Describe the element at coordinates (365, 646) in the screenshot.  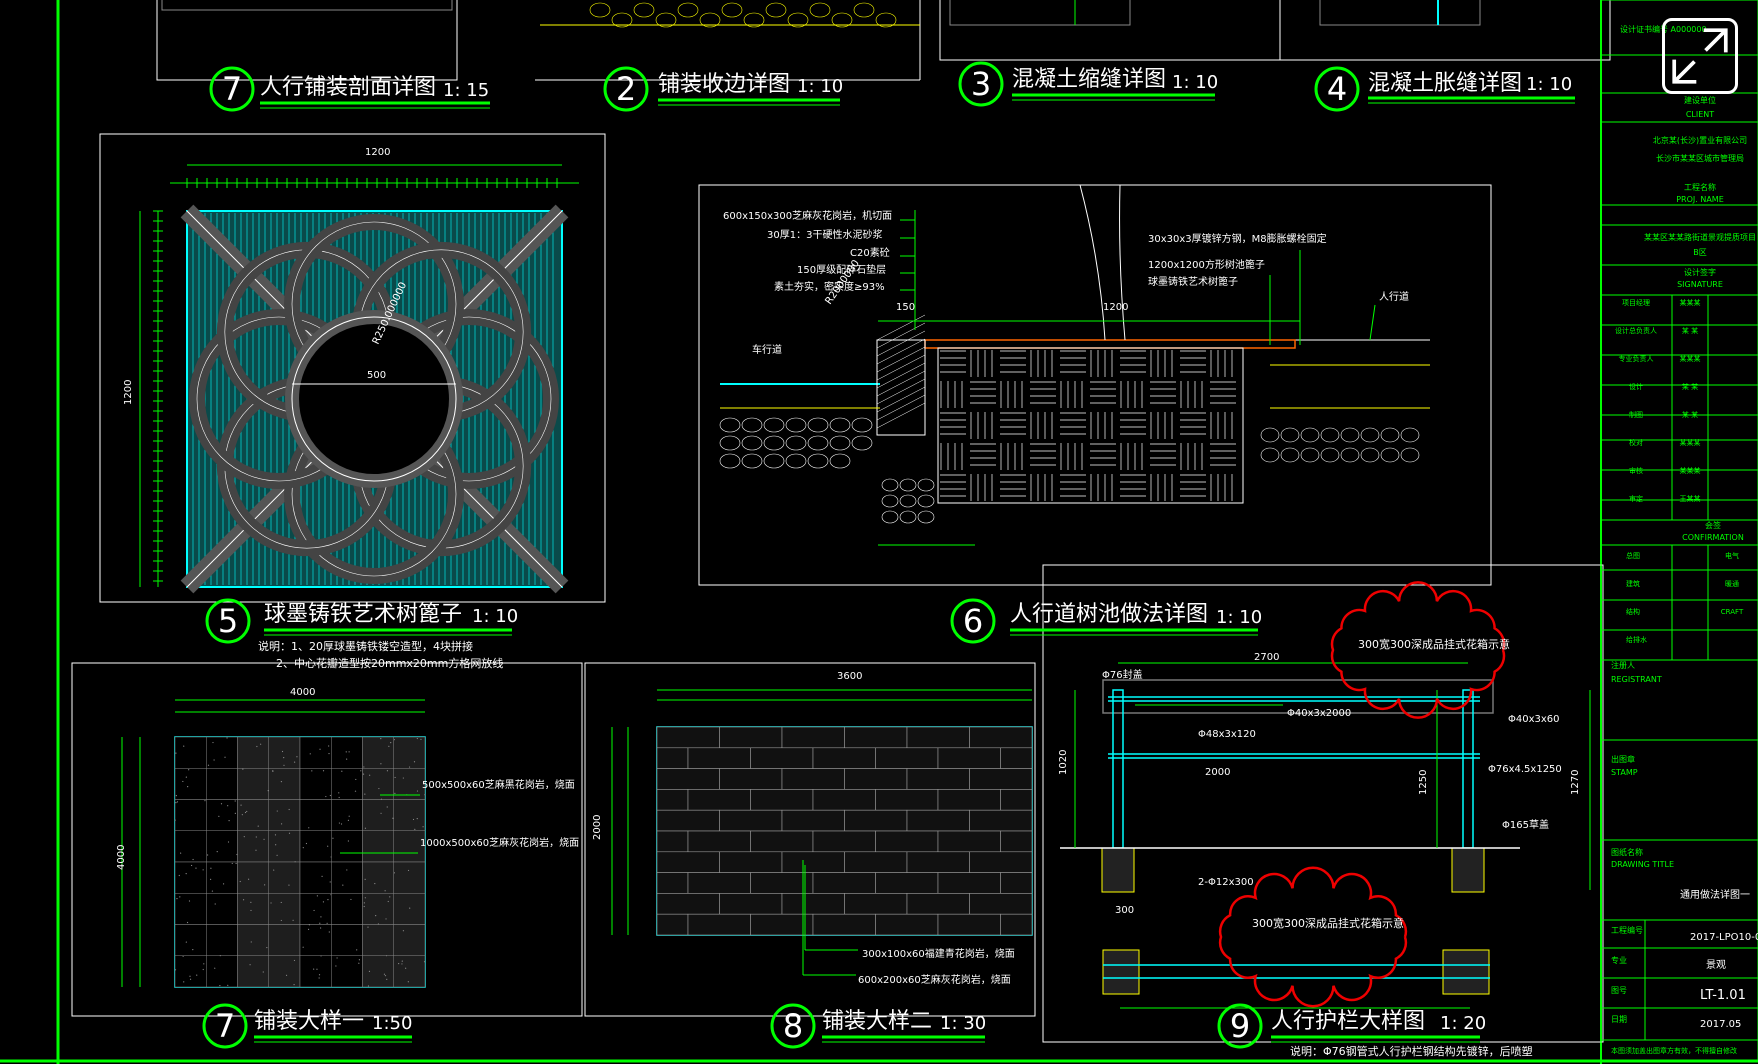
I see `detail-5-note-1: 说明：1、20厚球墨铸铁镂空造型，4块拼接` at that location.